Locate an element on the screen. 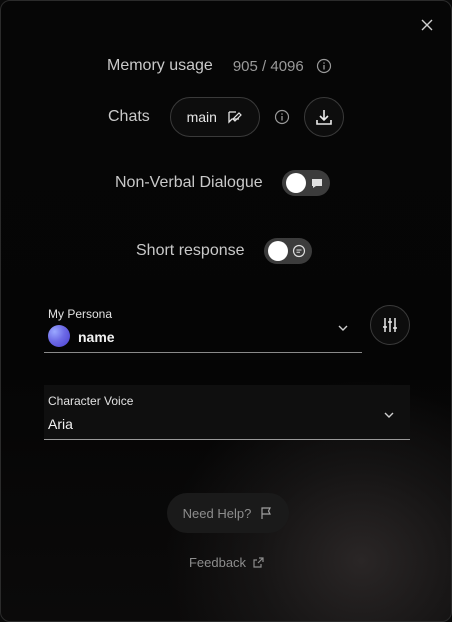 The image size is (452, 622). sliders-icon is located at coordinates (390, 325).